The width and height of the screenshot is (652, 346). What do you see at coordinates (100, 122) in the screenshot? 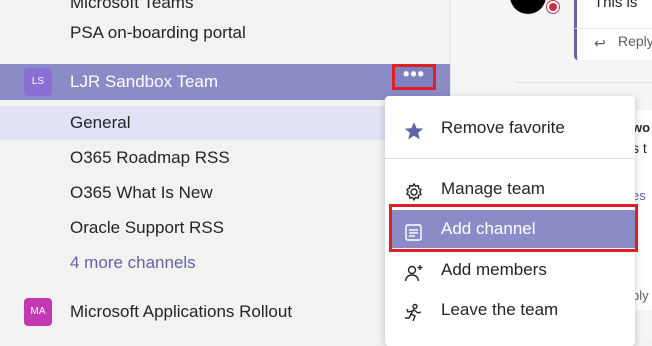
I see `channel-label: General` at bounding box center [100, 122].